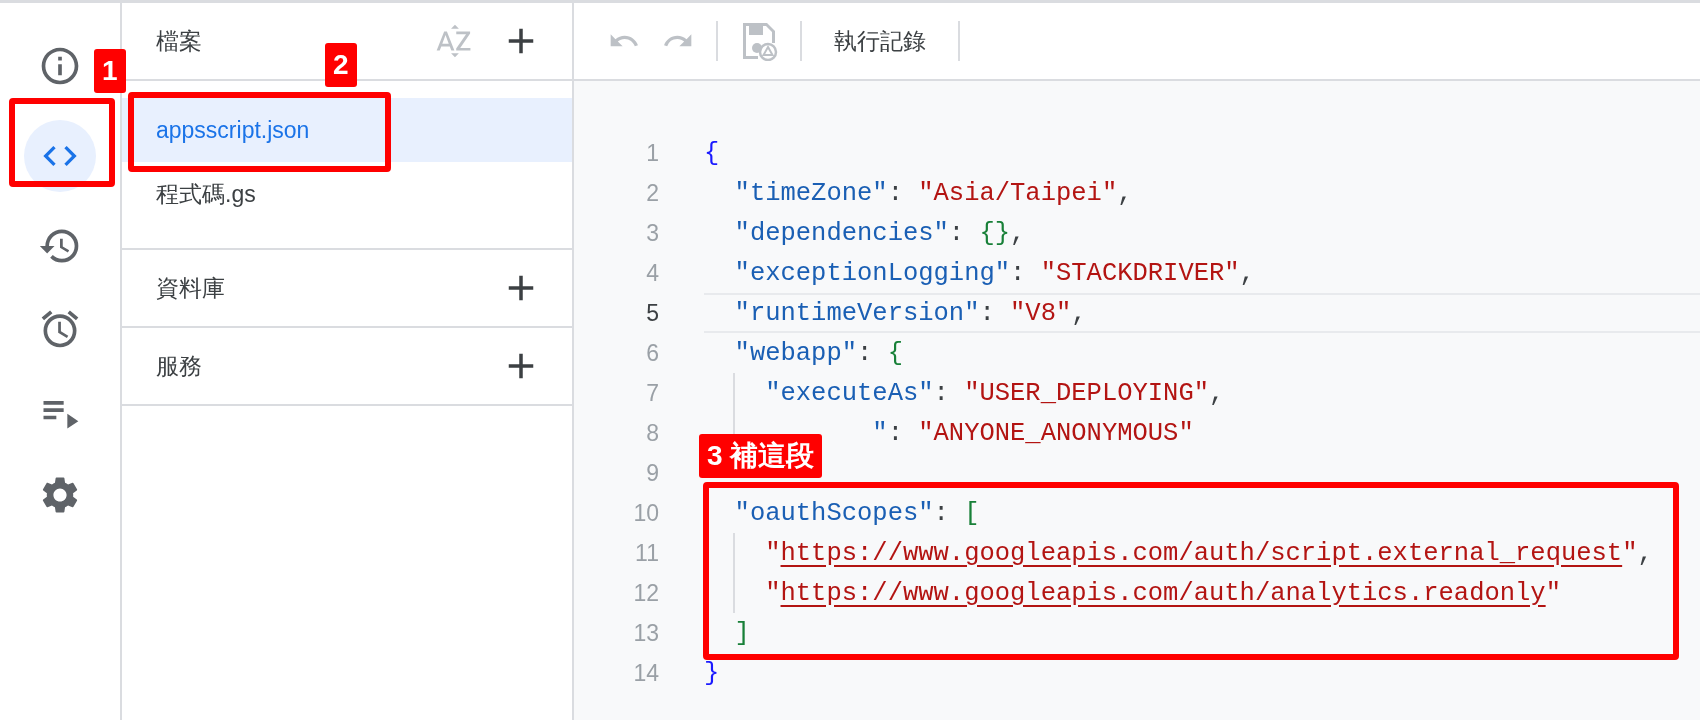 Image resolution: width=1700 pixels, height=720 pixels. Describe the element at coordinates (761, 456) in the screenshot. I see `step-label: 3 補這段` at that location.